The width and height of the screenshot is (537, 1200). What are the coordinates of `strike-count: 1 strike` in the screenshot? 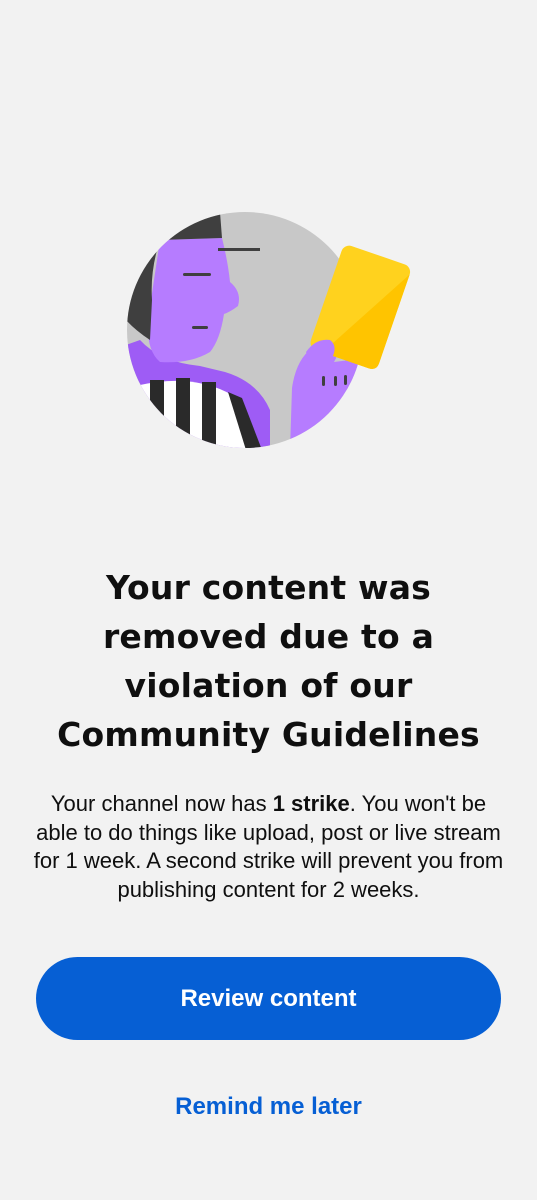 It's located at (311, 803).